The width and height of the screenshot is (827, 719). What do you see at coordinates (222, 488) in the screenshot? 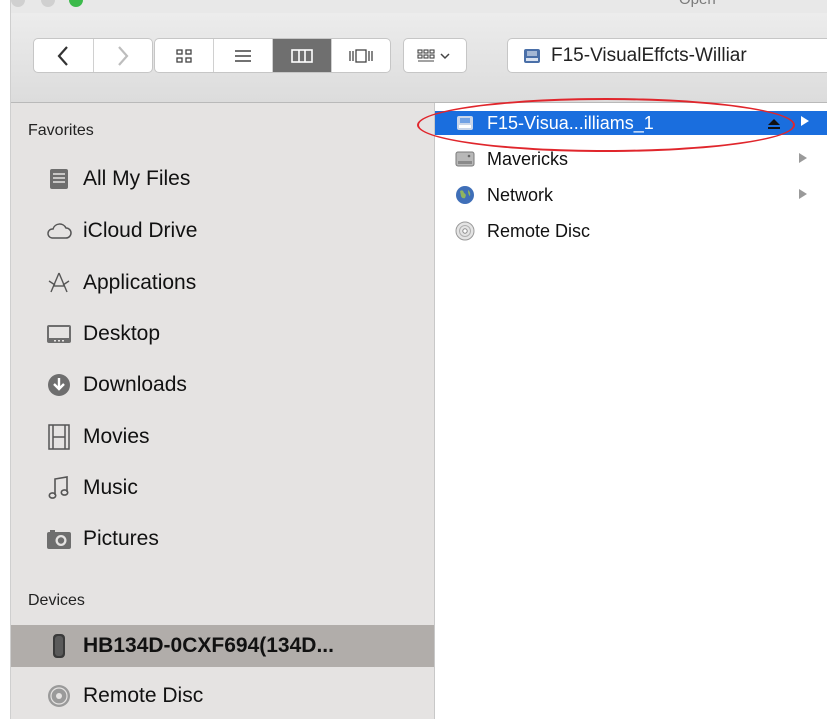
I see `sidebar-item-music: Music` at bounding box center [222, 488].